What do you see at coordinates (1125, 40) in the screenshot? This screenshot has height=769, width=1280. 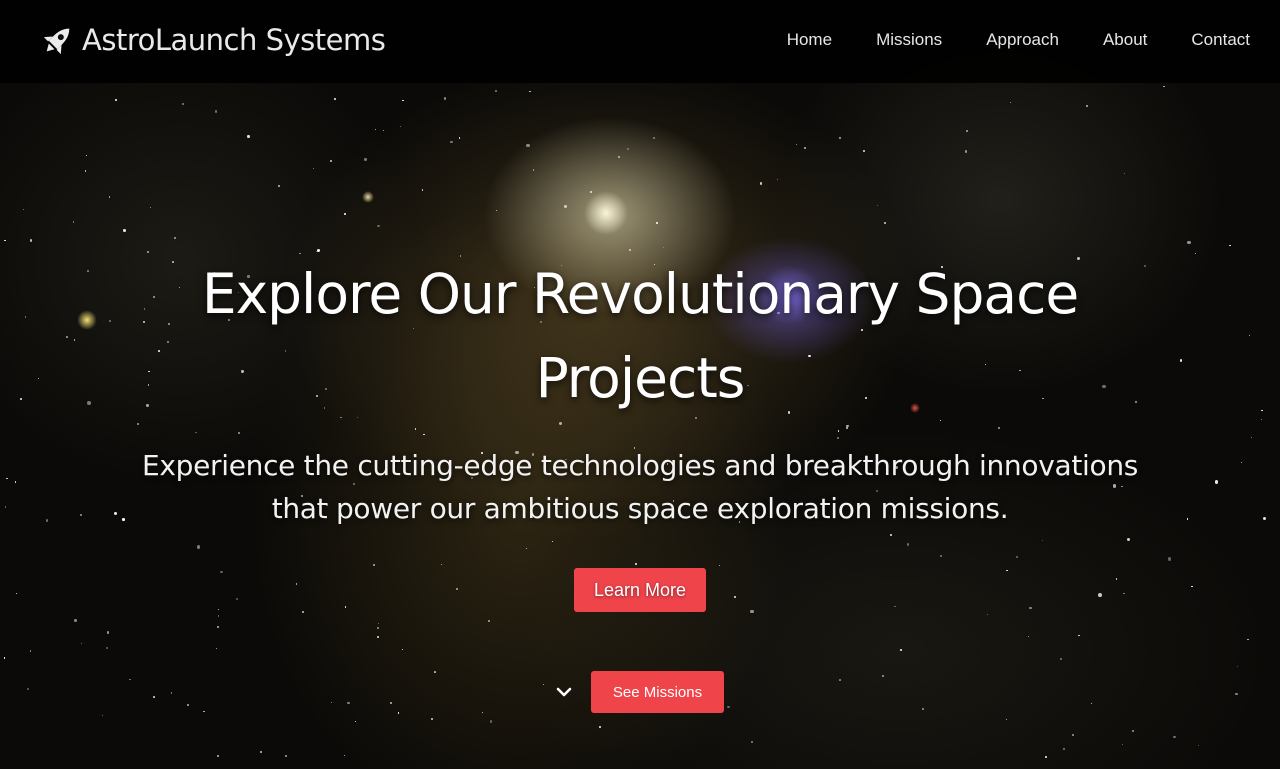 I see `nav-link-about: About` at bounding box center [1125, 40].